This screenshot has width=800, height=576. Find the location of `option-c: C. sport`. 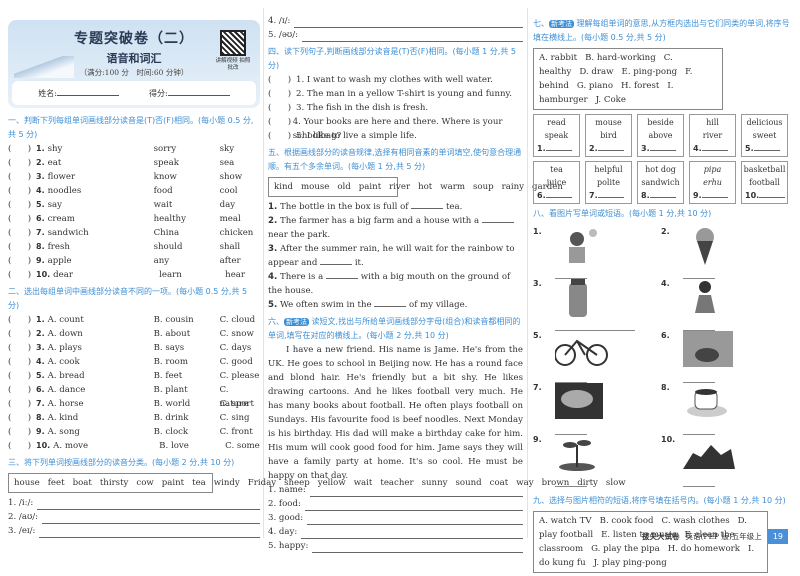

option-c: C. sport is located at coordinates (236, 404).